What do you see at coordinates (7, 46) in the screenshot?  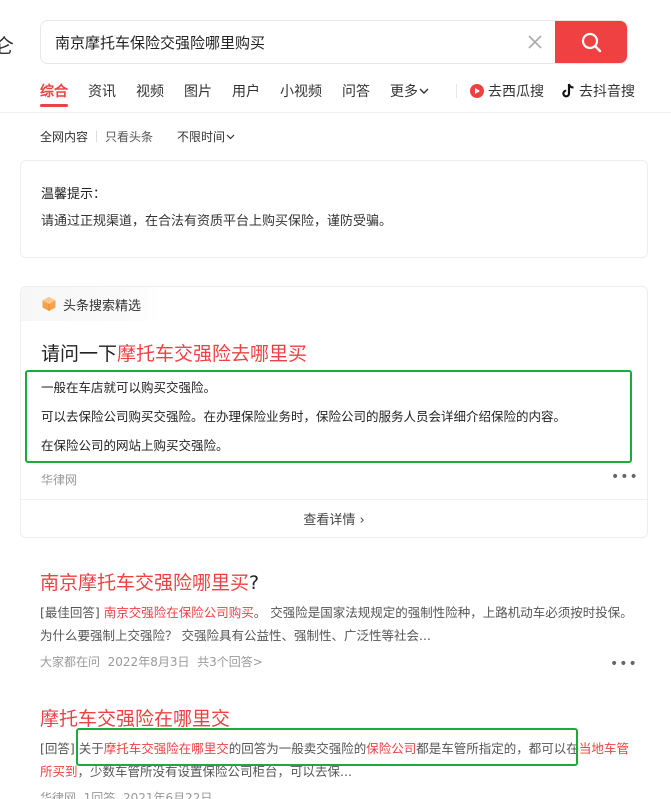 I see `page-edge-glyph: 仑` at bounding box center [7, 46].